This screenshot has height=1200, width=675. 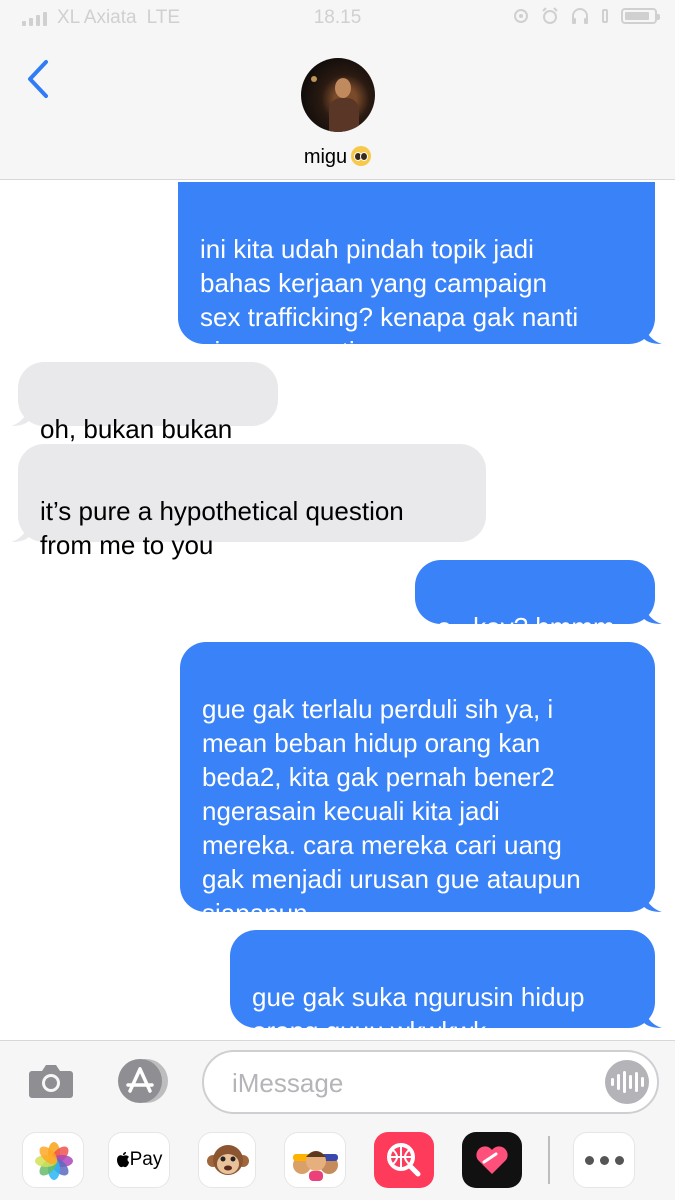 What do you see at coordinates (412, 1083) in the screenshot?
I see `imessage-input` at bounding box center [412, 1083].